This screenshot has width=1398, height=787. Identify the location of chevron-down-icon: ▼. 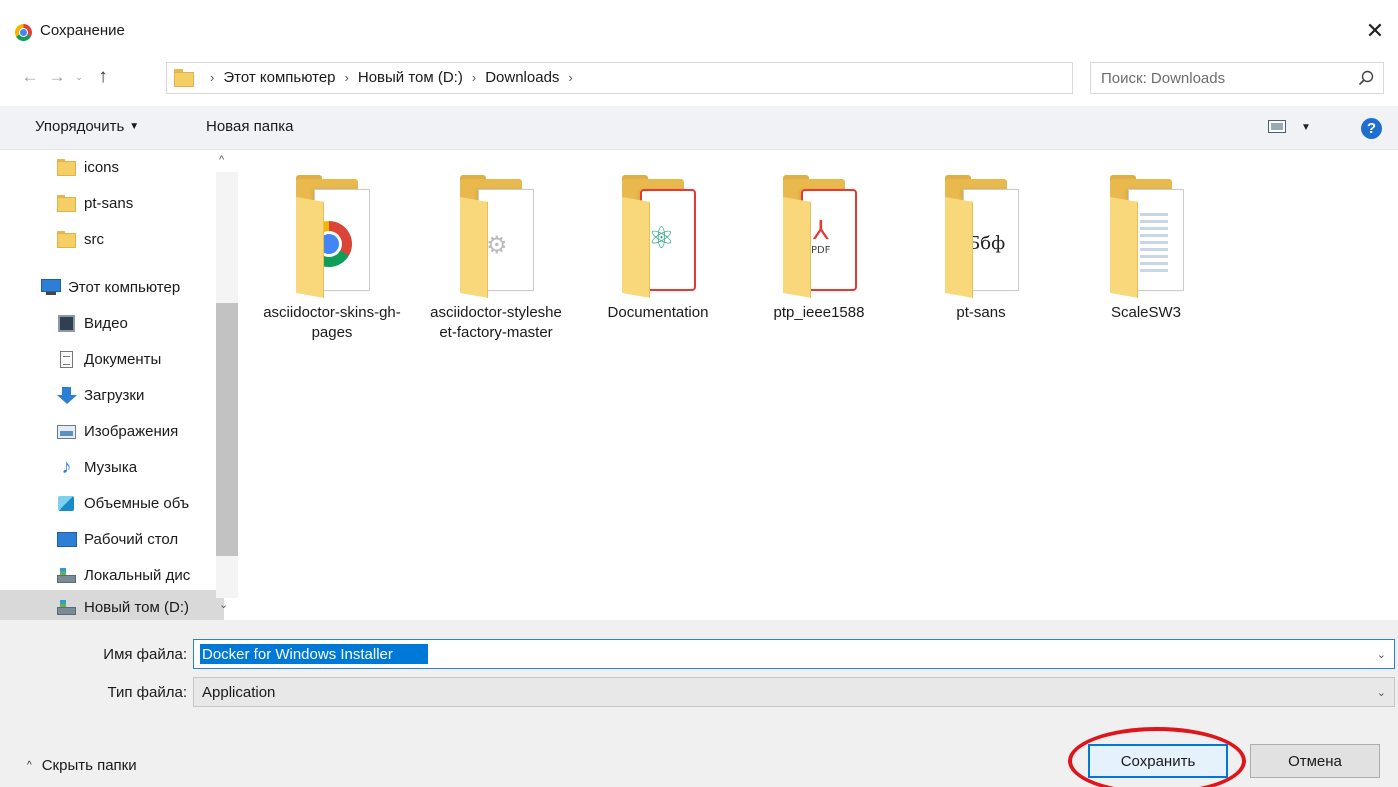
(134, 126).